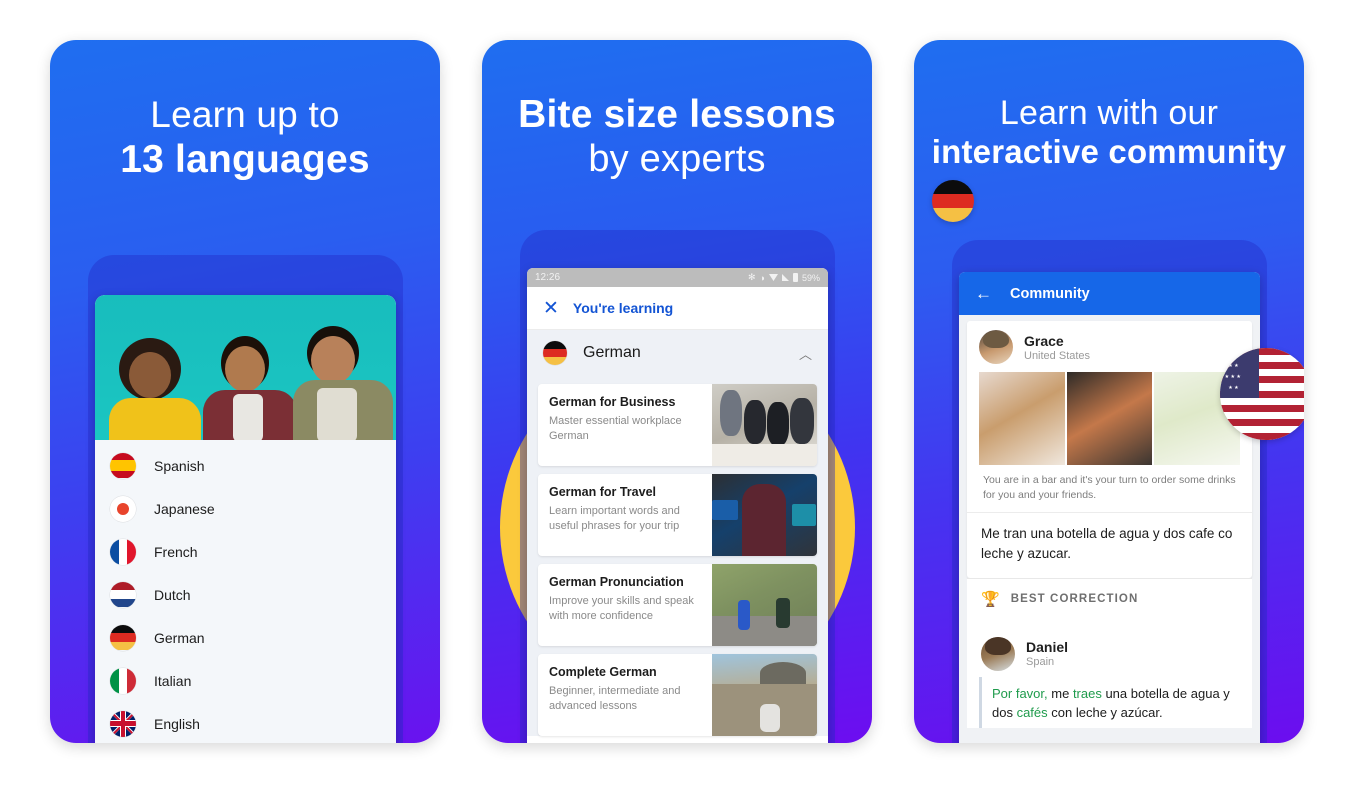  What do you see at coordinates (1109, 653) in the screenshot?
I see `correction-author: Daniel Spain` at bounding box center [1109, 653].